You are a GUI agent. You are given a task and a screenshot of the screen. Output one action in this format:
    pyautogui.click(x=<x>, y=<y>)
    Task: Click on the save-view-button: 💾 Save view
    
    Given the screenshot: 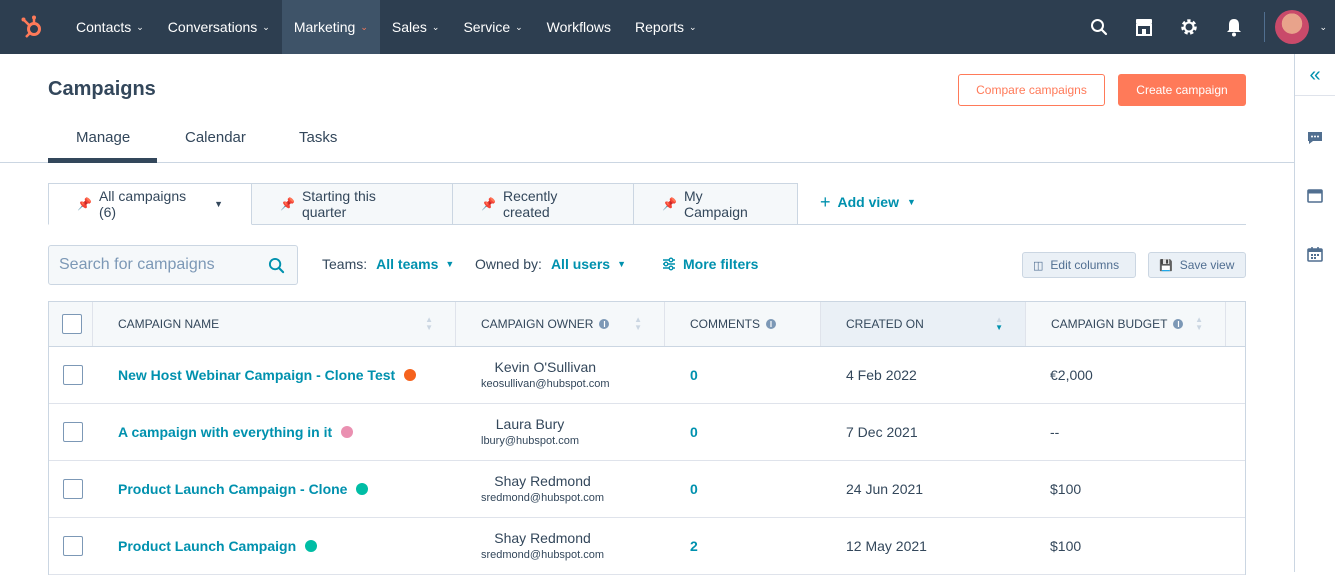 What is the action you would take?
    pyautogui.click(x=1197, y=265)
    